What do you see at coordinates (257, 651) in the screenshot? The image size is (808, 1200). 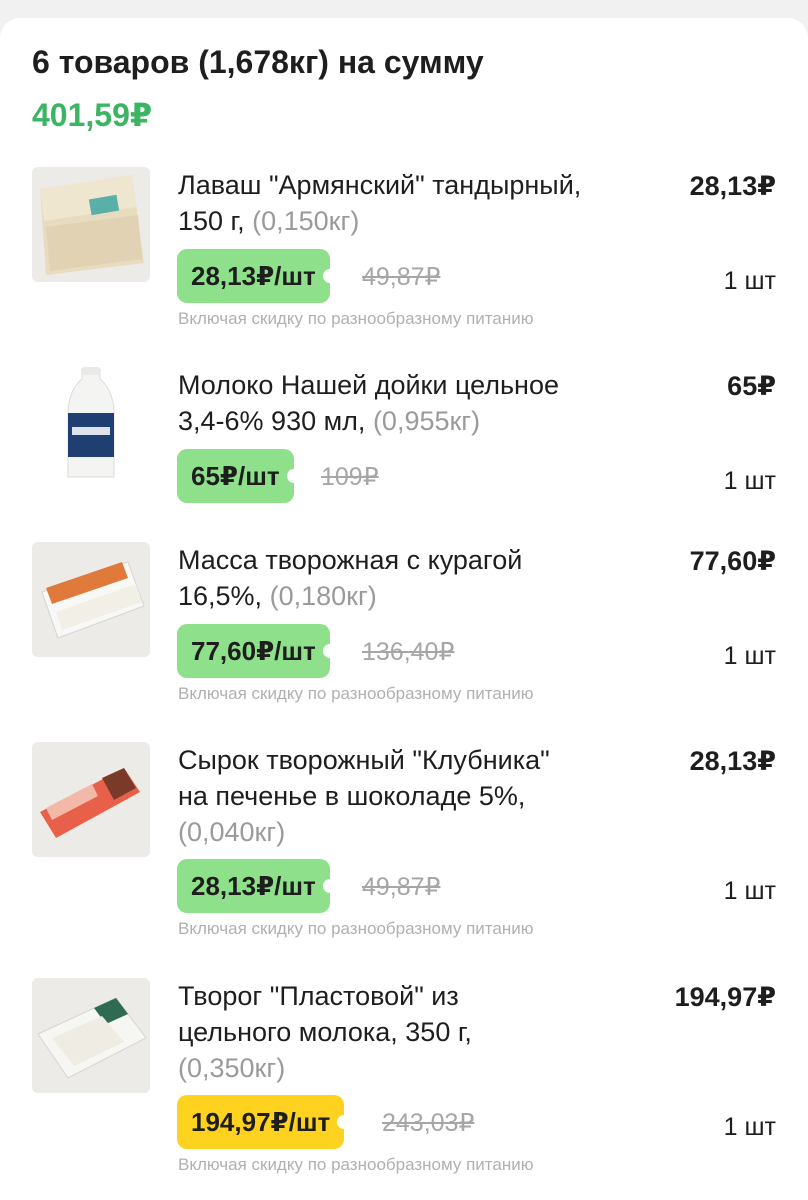 I see `unit-price-tag: 77,60₽/шт` at bounding box center [257, 651].